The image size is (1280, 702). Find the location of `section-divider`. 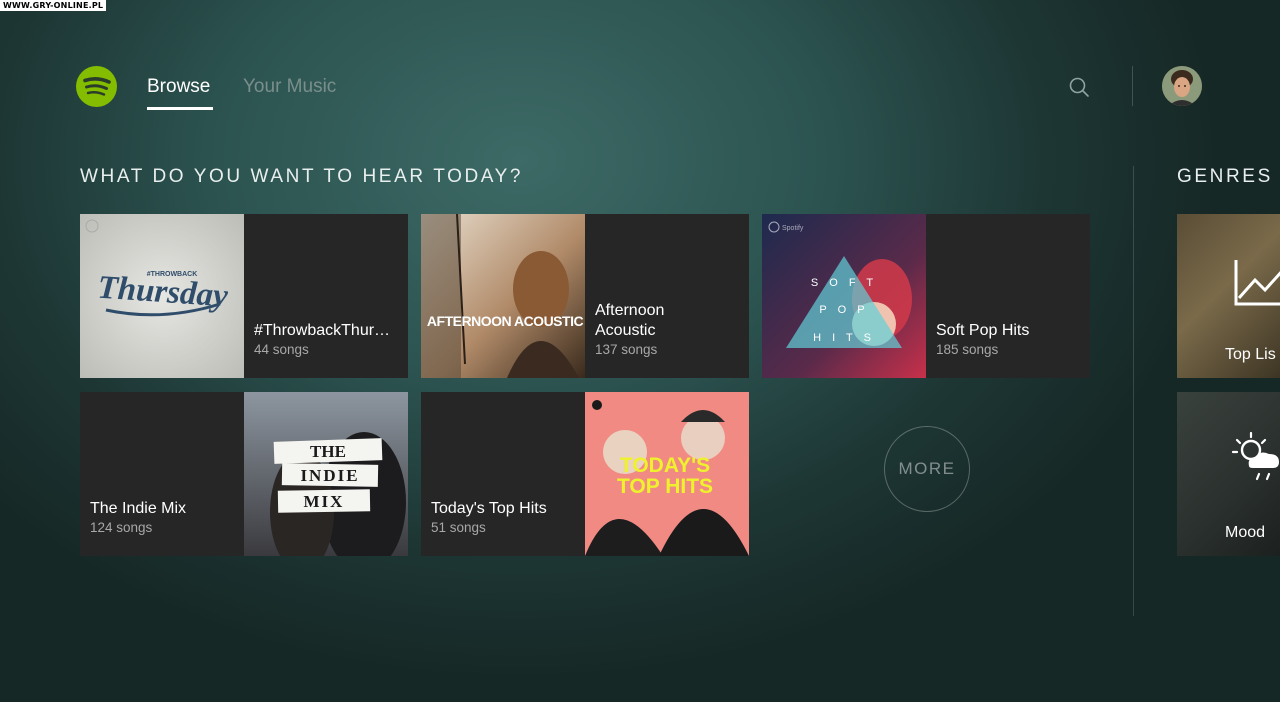

section-divider is located at coordinates (1133, 391).